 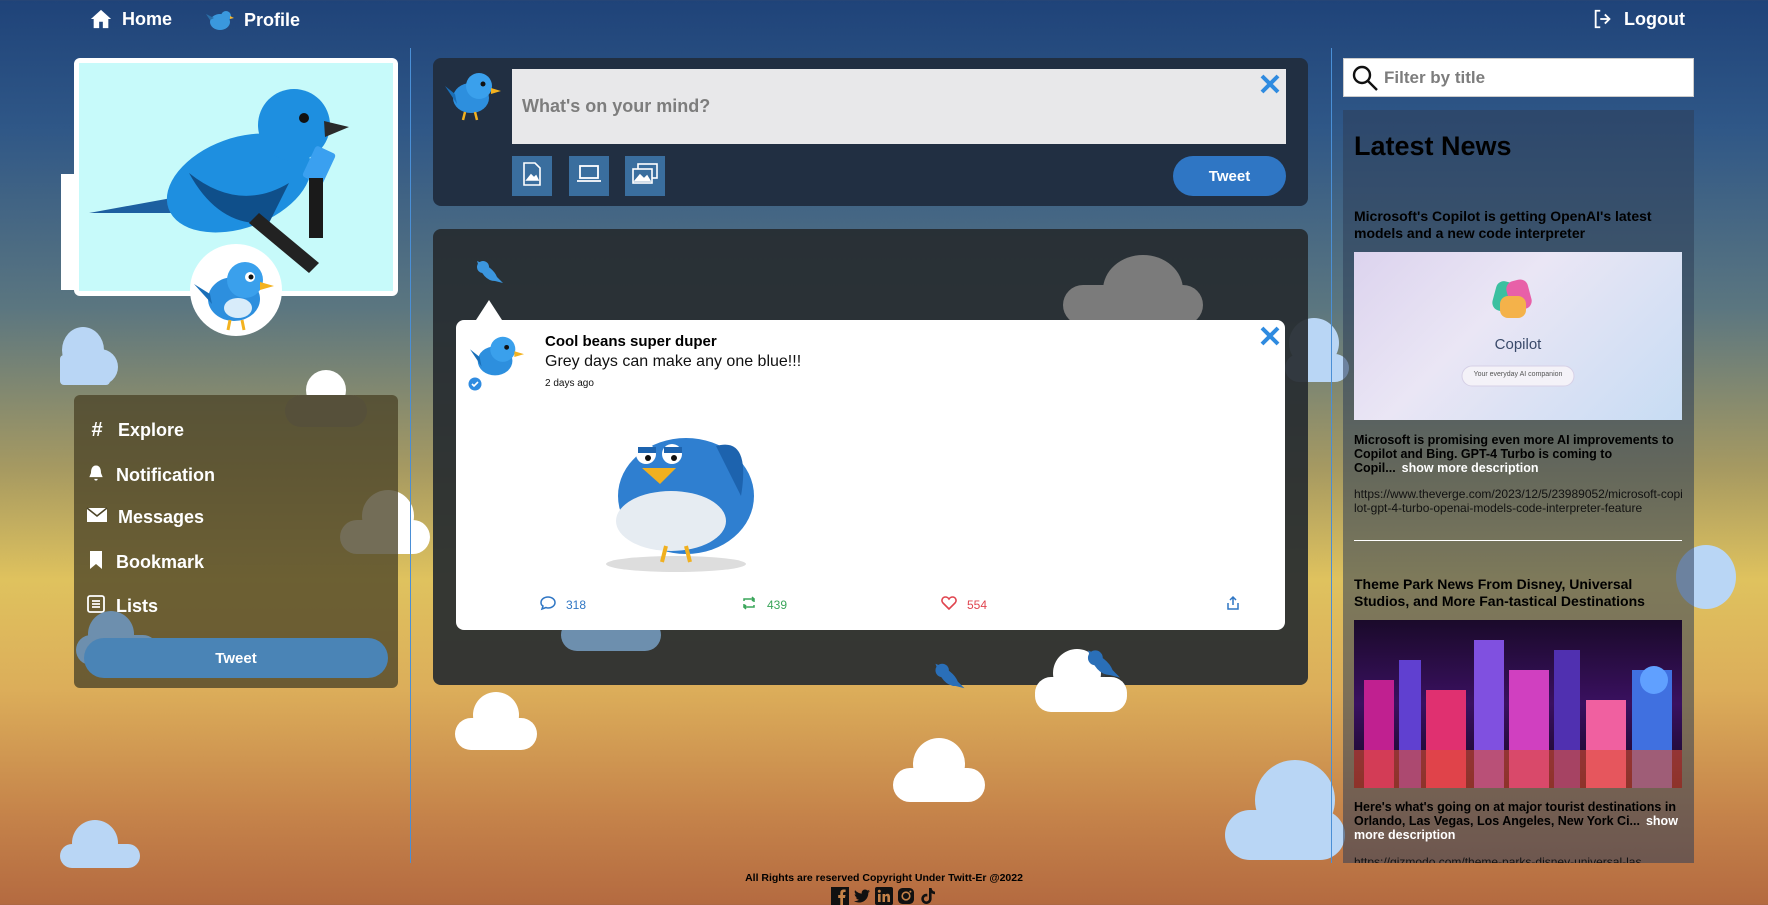 I want to click on sidebar-item-explore: # Explore, so click(x=135, y=430).